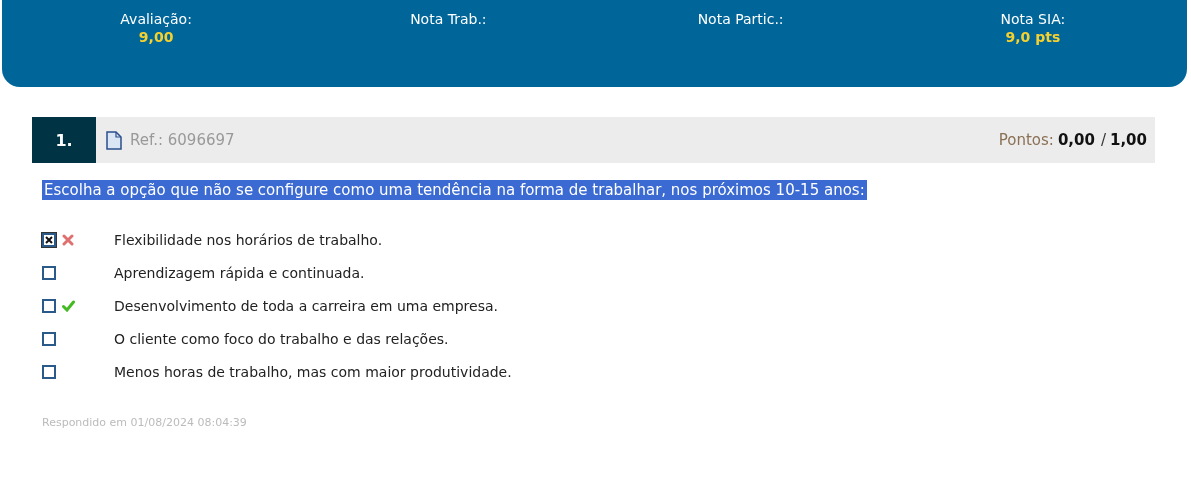 The image size is (1191, 481). Describe the element at coordinates (145, 422) in the screenshot. I see `answered-timestamp: Respondido em 01/08/2024 08:04:39` at that location.